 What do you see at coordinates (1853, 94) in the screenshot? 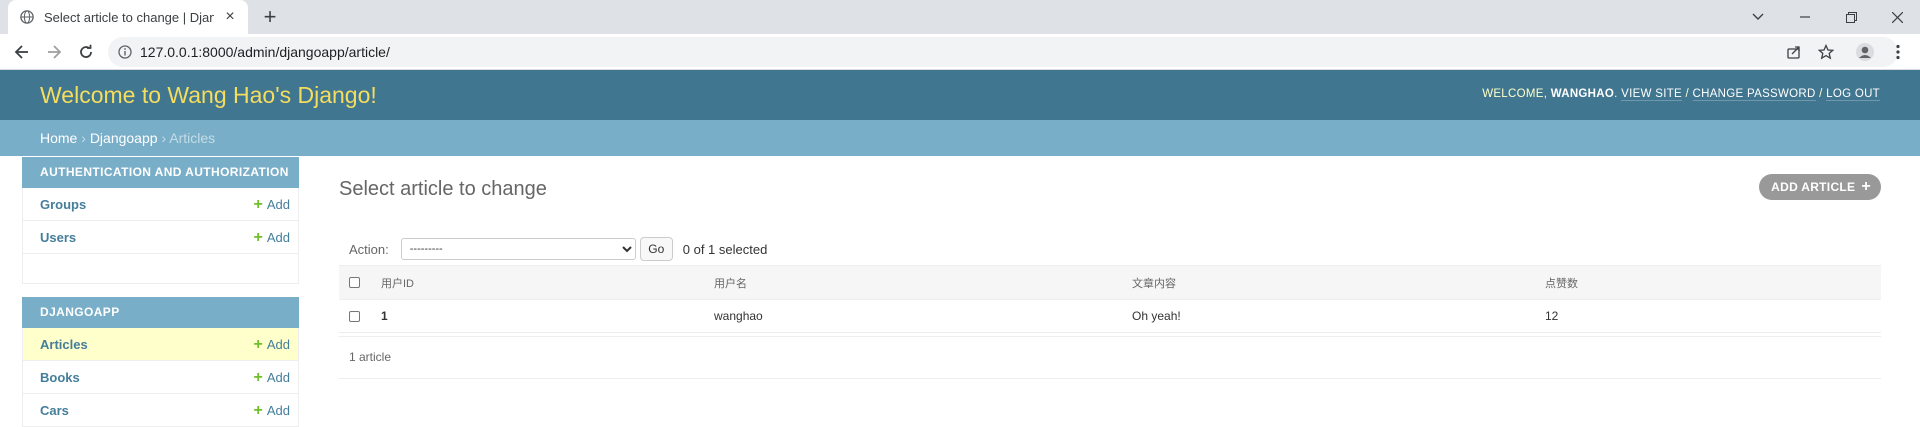
I see `log-out-link: LOG OUT` at bounding box center [1853, 94].